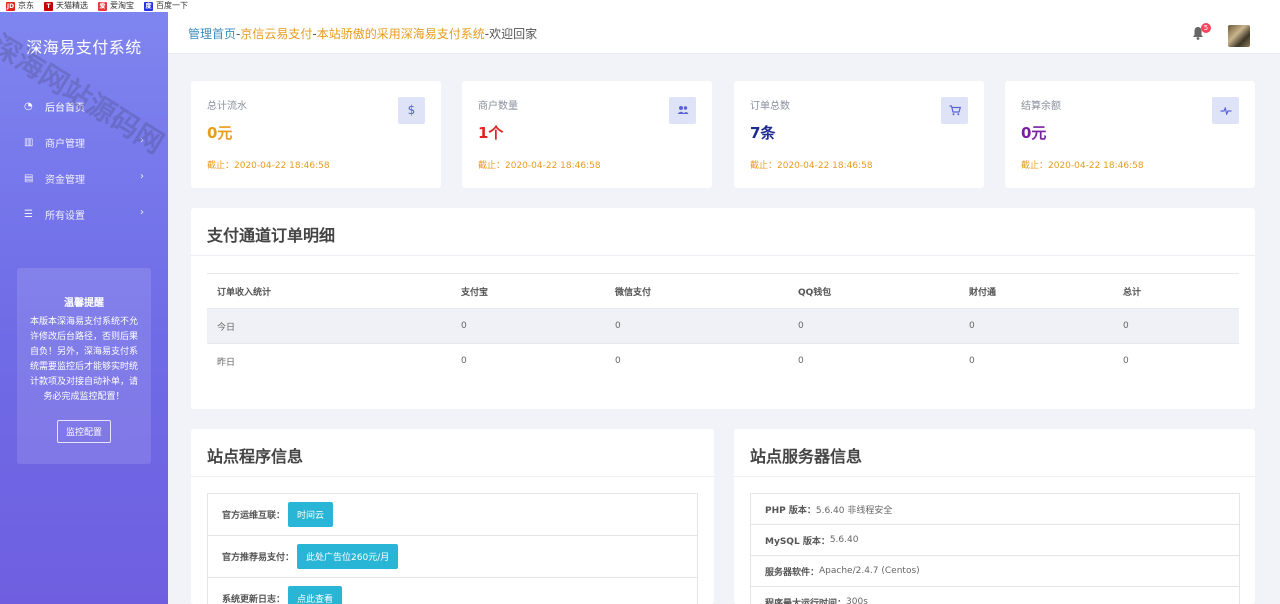 The height and width of the screenshot is (604, 1280). I want to click on sidebar-item-home: ◔ 后台首页, so click(84, 106).